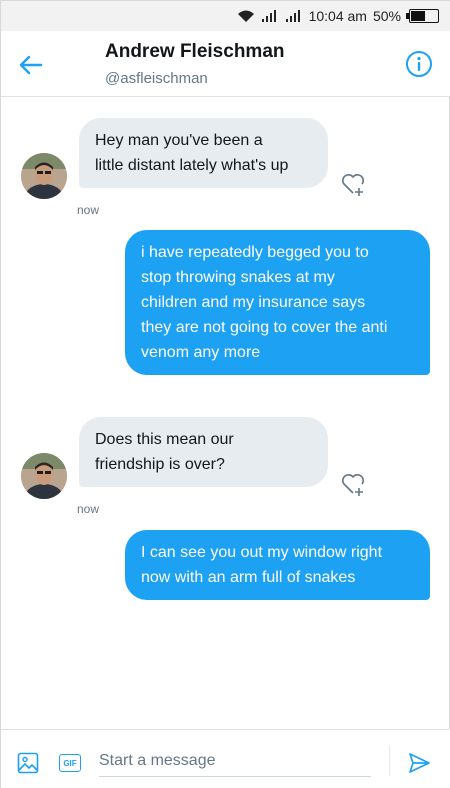 This screenshot has height=788, width=450. I want to click on send-icon, so click(419, 763).